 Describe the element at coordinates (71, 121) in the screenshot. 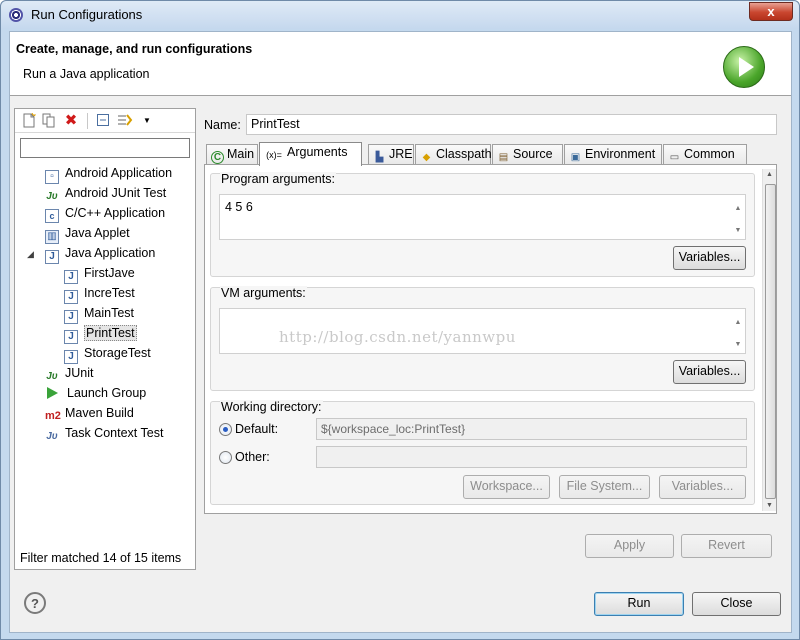

I see `delete-icon: ✖` at that location.